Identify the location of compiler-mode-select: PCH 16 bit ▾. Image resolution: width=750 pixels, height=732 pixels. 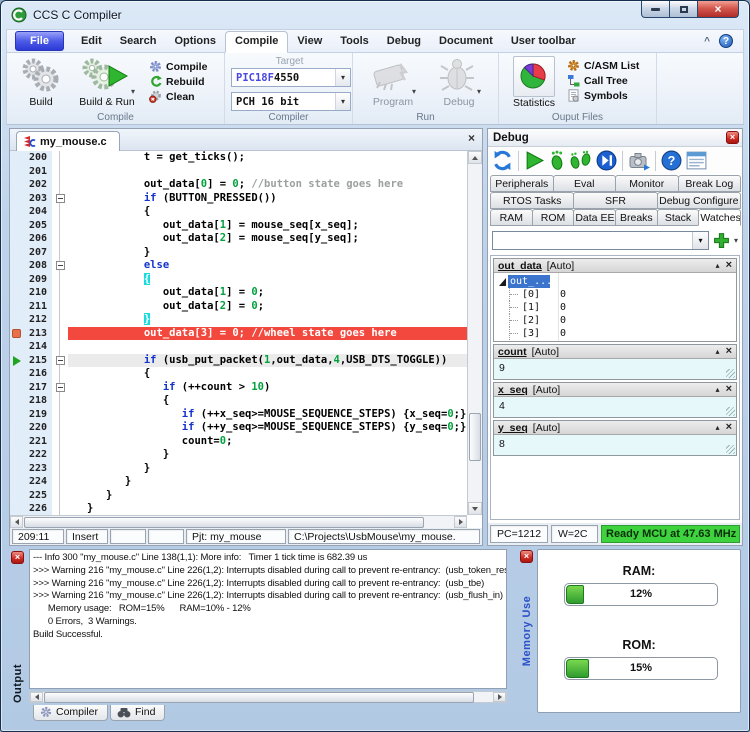
(291, 101).